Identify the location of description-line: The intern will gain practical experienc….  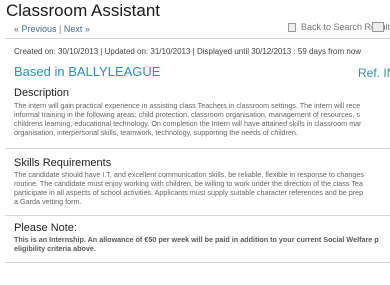
(187, 105).